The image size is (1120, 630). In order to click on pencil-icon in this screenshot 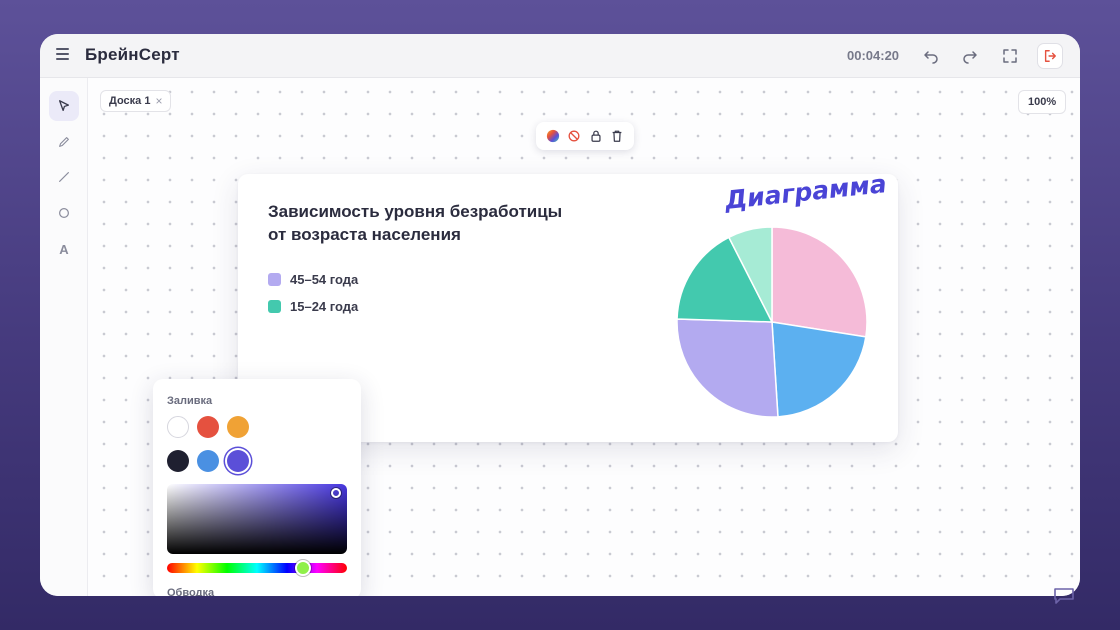, I will do `click(64, 142)`.